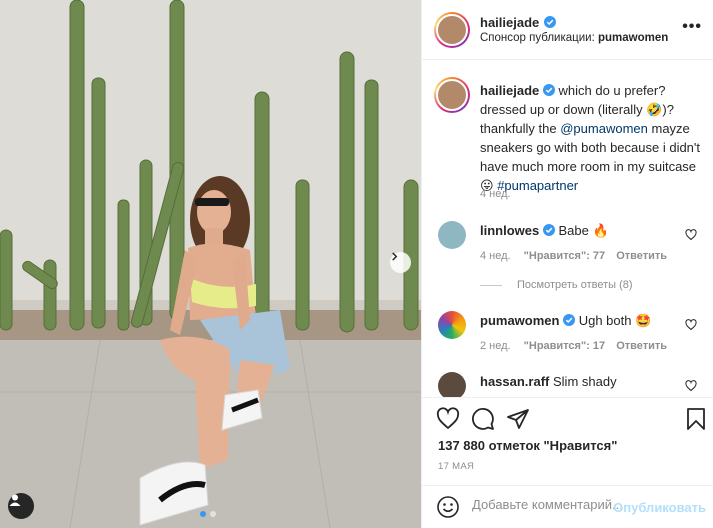 The width and height of the screenshot is (713, 528). What do you see at coordinates (495, 194) in the screenshot?
I see `caption-age: 4 нед.` at bounding box center [495, 194].